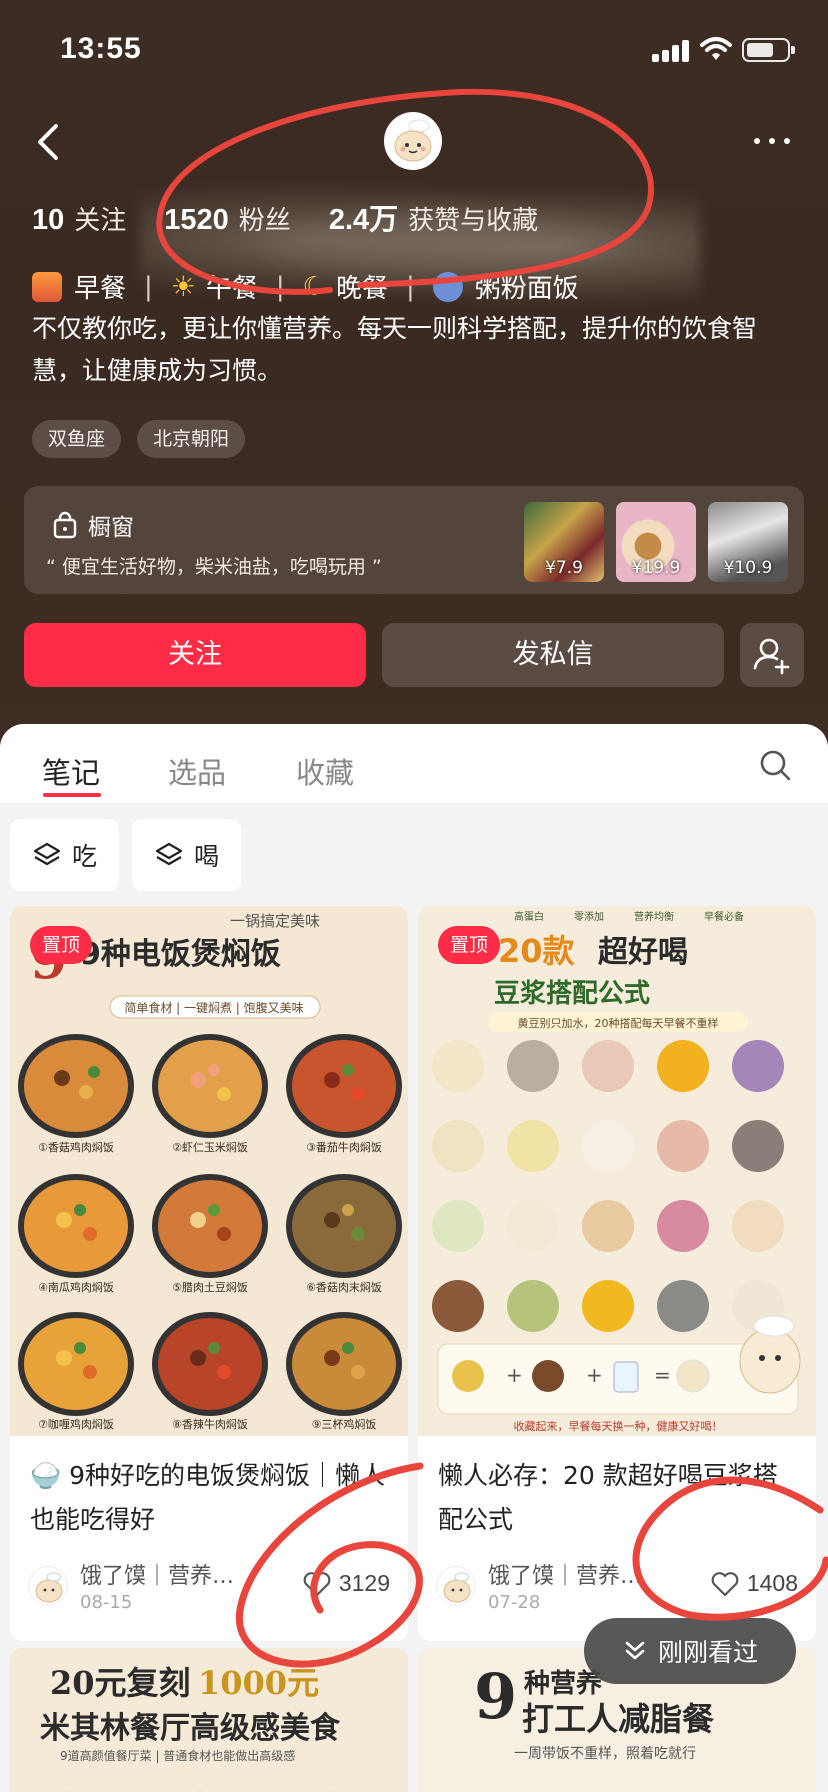 This screenshot has height=1792, width=828. I want to click on send-message-button: 发私信, so click(553, 655).